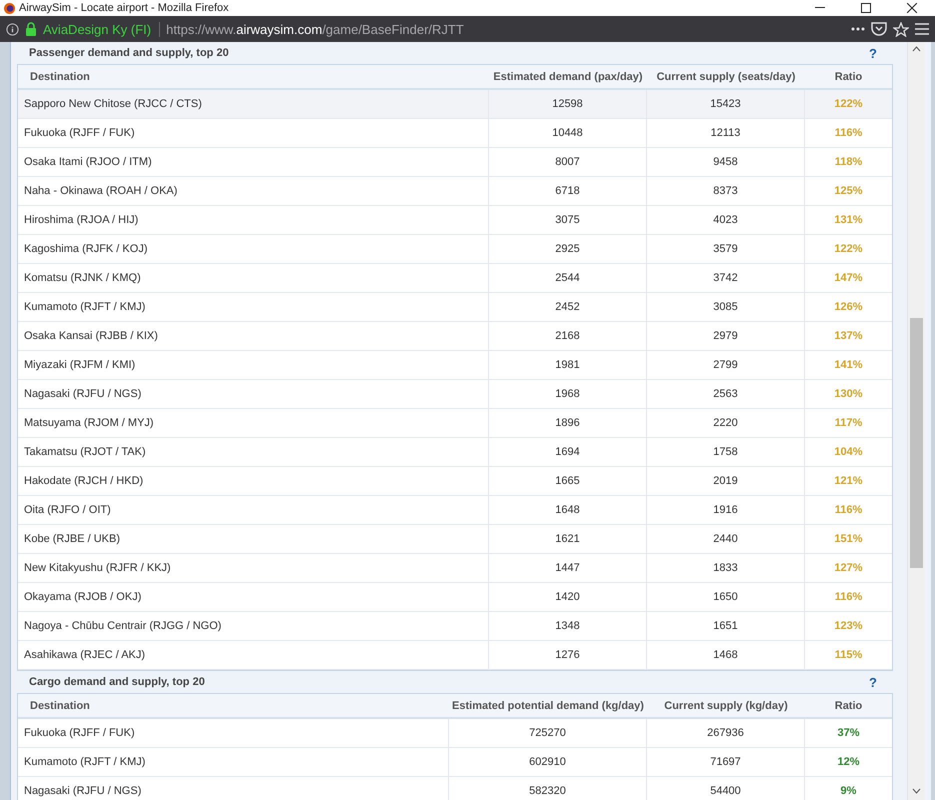 The image size is (935, 800). I want to click on demand-cell: 2544, so click(568, 278).